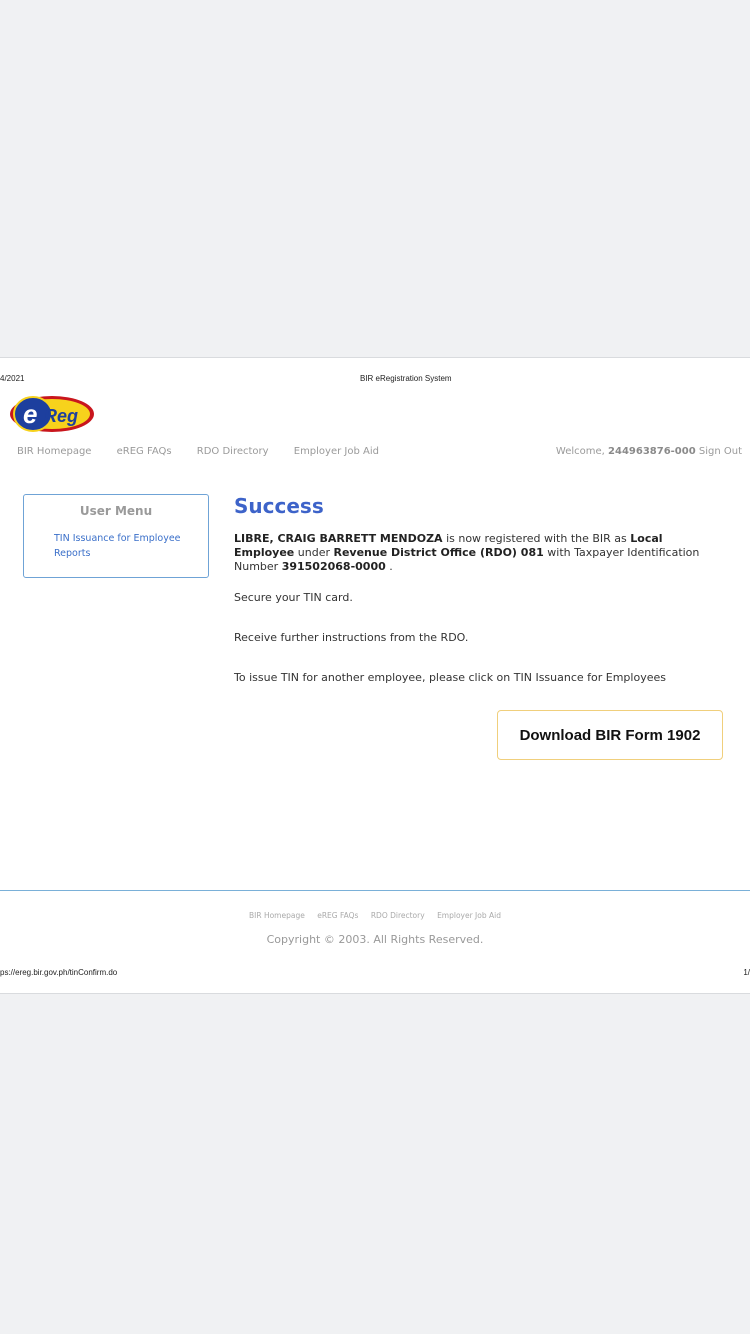  Describe the element at coordinates (61, 416) in the screenshot. I see `svg-text: Reg` at that location.